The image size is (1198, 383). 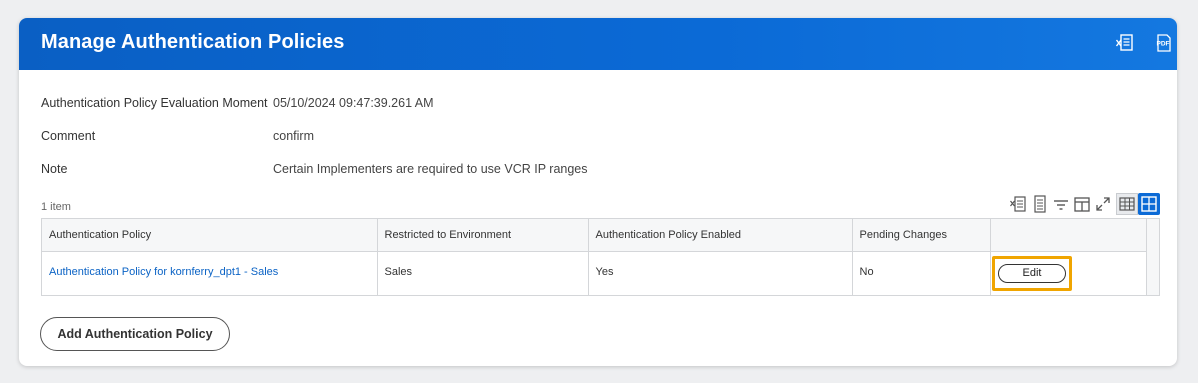 What do you see at coordinates (720, 235) in the screenshot?
I see `column-header-enabled: Authentication Policy Enabled` at bounding box center [720, 235].